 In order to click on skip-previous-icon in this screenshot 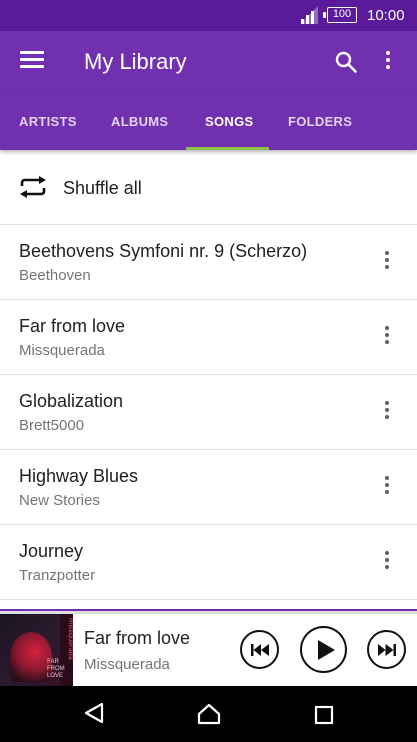, I will do `click(259, 649)`.